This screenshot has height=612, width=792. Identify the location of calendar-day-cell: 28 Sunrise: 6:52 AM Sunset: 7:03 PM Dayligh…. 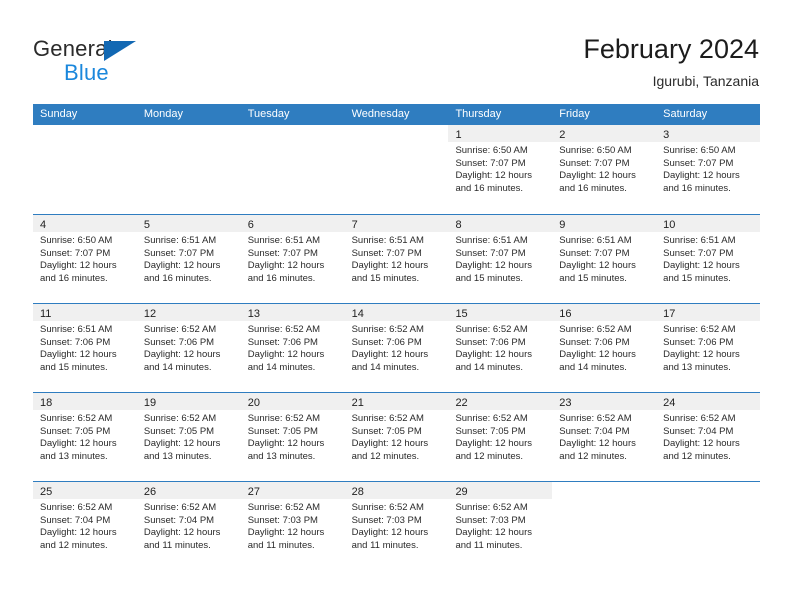
(396, 526).